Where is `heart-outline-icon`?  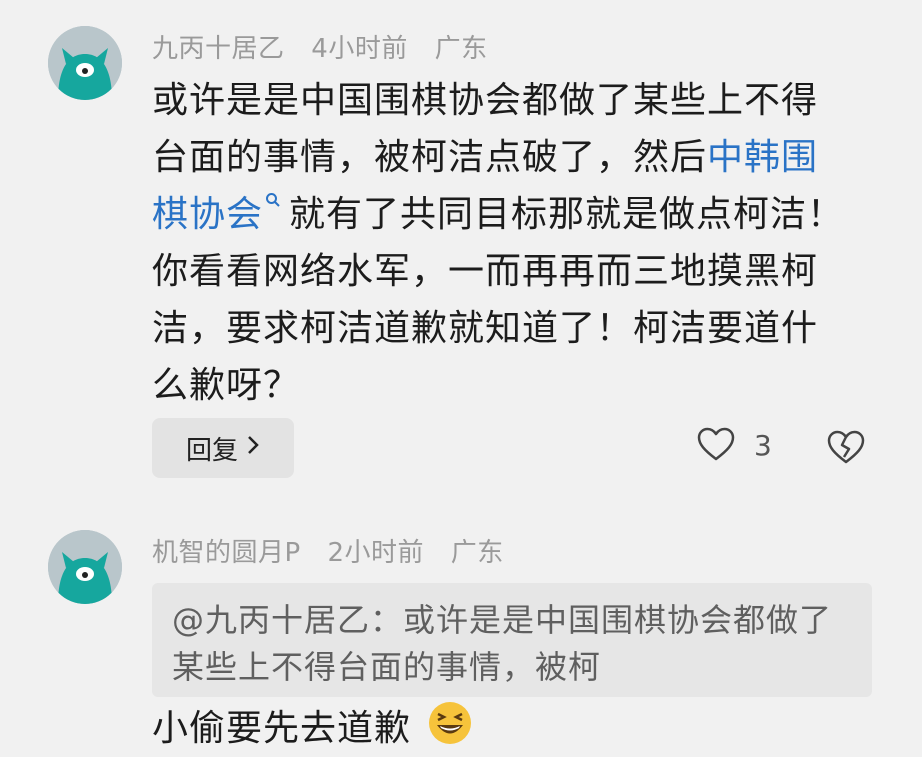 heart-outline-icon is located at coordinates (716, 444).